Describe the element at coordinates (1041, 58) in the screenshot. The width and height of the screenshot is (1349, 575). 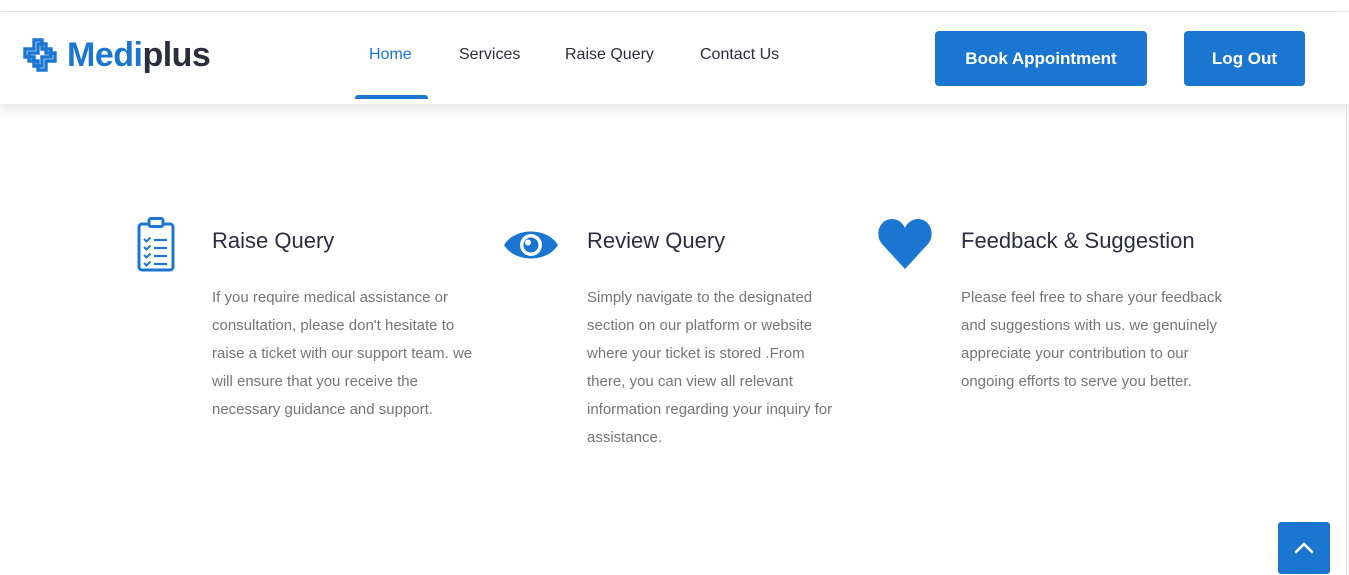
I see `book-appointment-button: Book Appointment` at that location.